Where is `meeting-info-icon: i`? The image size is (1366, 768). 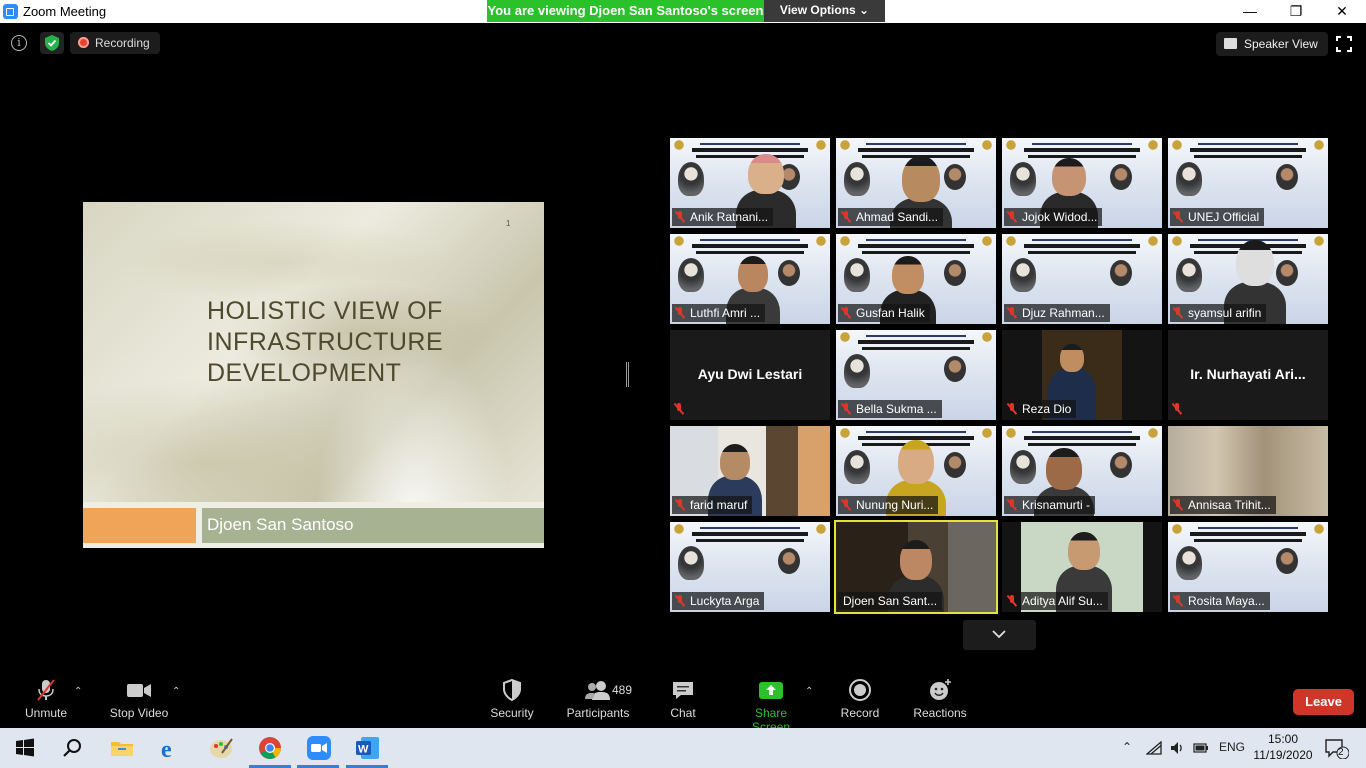 meeting-info-icon: i is located at coordinates (19, 43).